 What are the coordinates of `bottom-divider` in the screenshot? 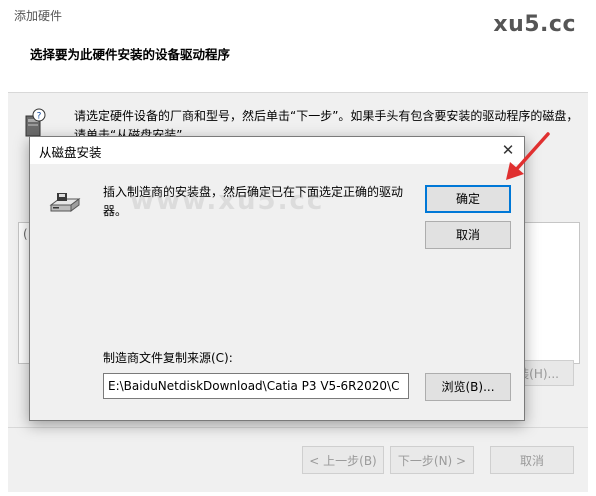 It's located at (298, 427).